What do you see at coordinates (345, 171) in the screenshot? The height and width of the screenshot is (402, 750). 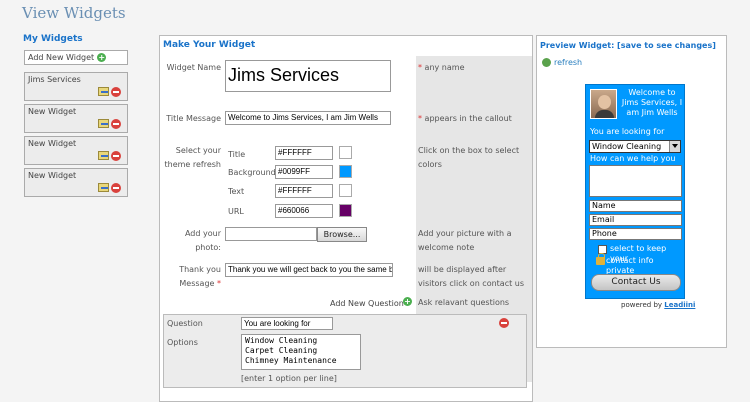 I see `background-color-swatch` at bounding box center [345, 171].